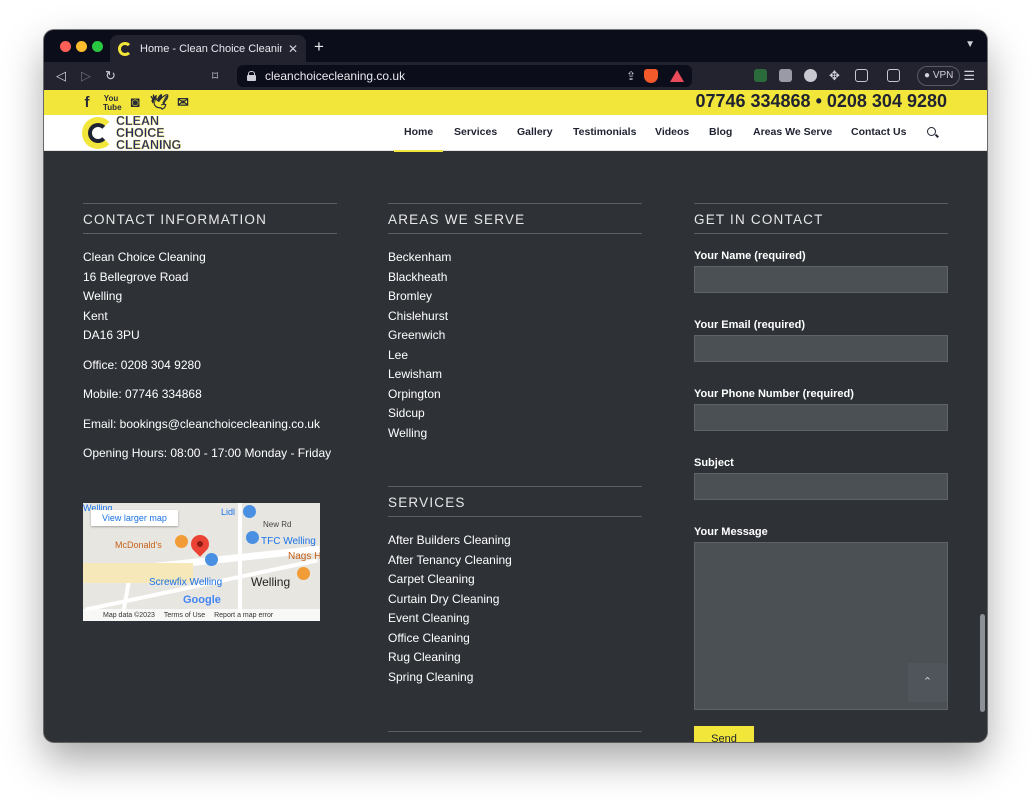 This screenshot has width=1031, height=800. What do you see at coordinates (240, 562) in the screenshot?
I see `map-road` at bounding box center [240, 562].